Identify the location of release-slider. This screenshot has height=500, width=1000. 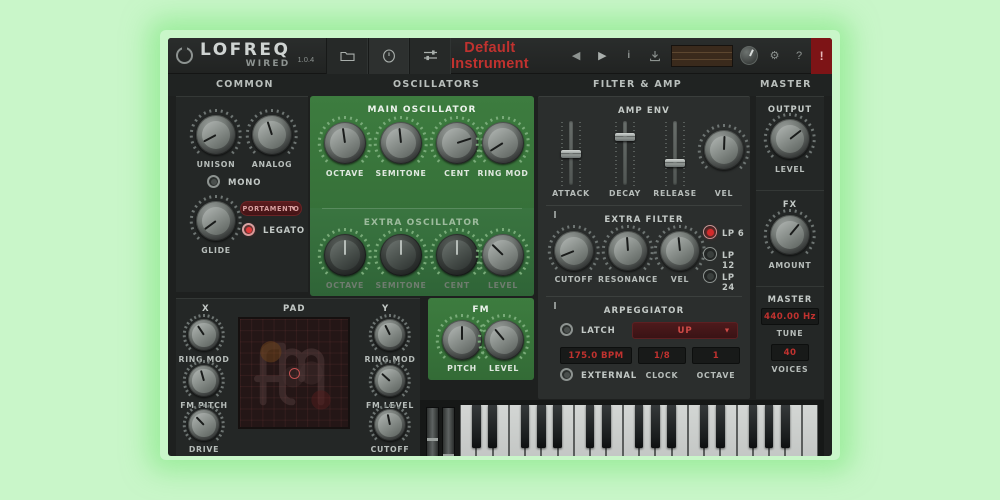
(675, 153).